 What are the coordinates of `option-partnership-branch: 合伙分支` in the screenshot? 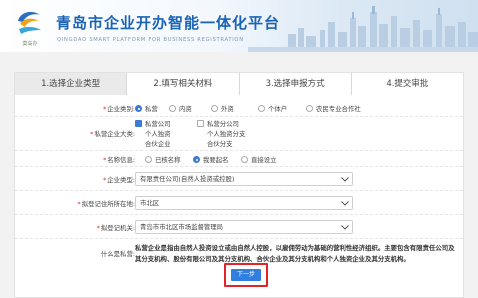 It's located at (220, 143).